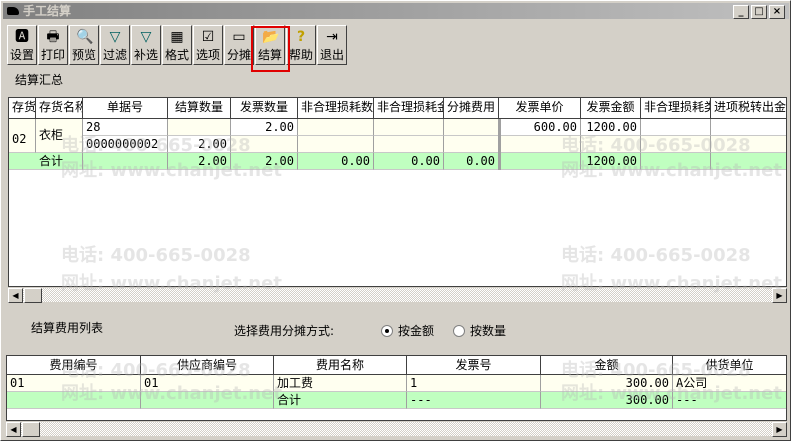  What do you see at coordinates (207, 55) in the screenshot?
I see `toolbar-label: 选项` at bounding box center [207, 55].